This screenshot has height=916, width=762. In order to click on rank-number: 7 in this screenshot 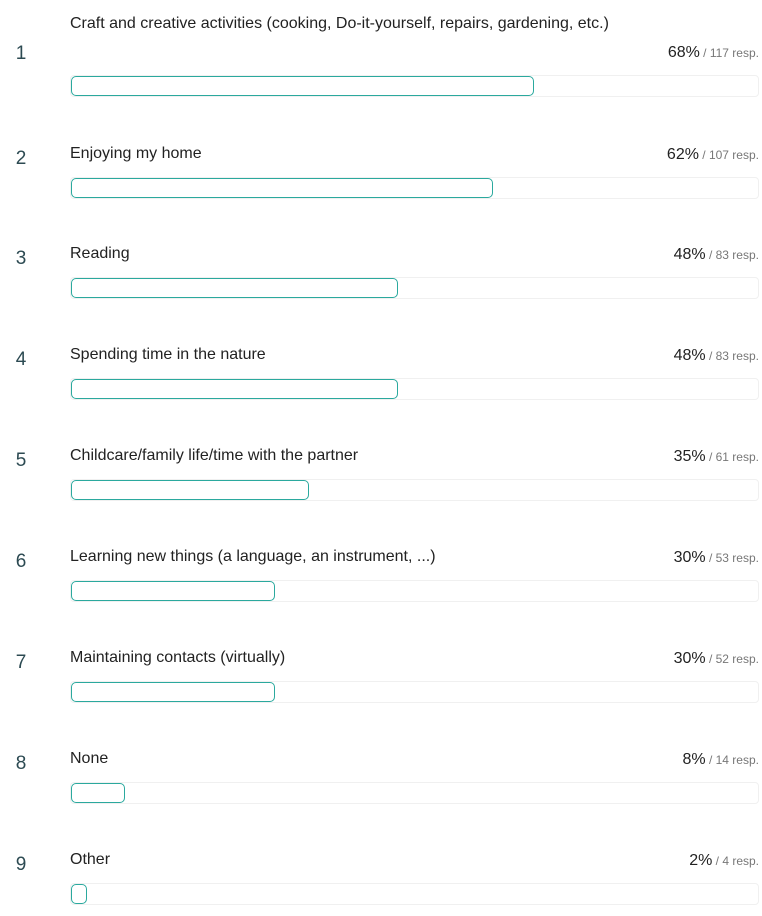, I will do `click(21, 662)`.